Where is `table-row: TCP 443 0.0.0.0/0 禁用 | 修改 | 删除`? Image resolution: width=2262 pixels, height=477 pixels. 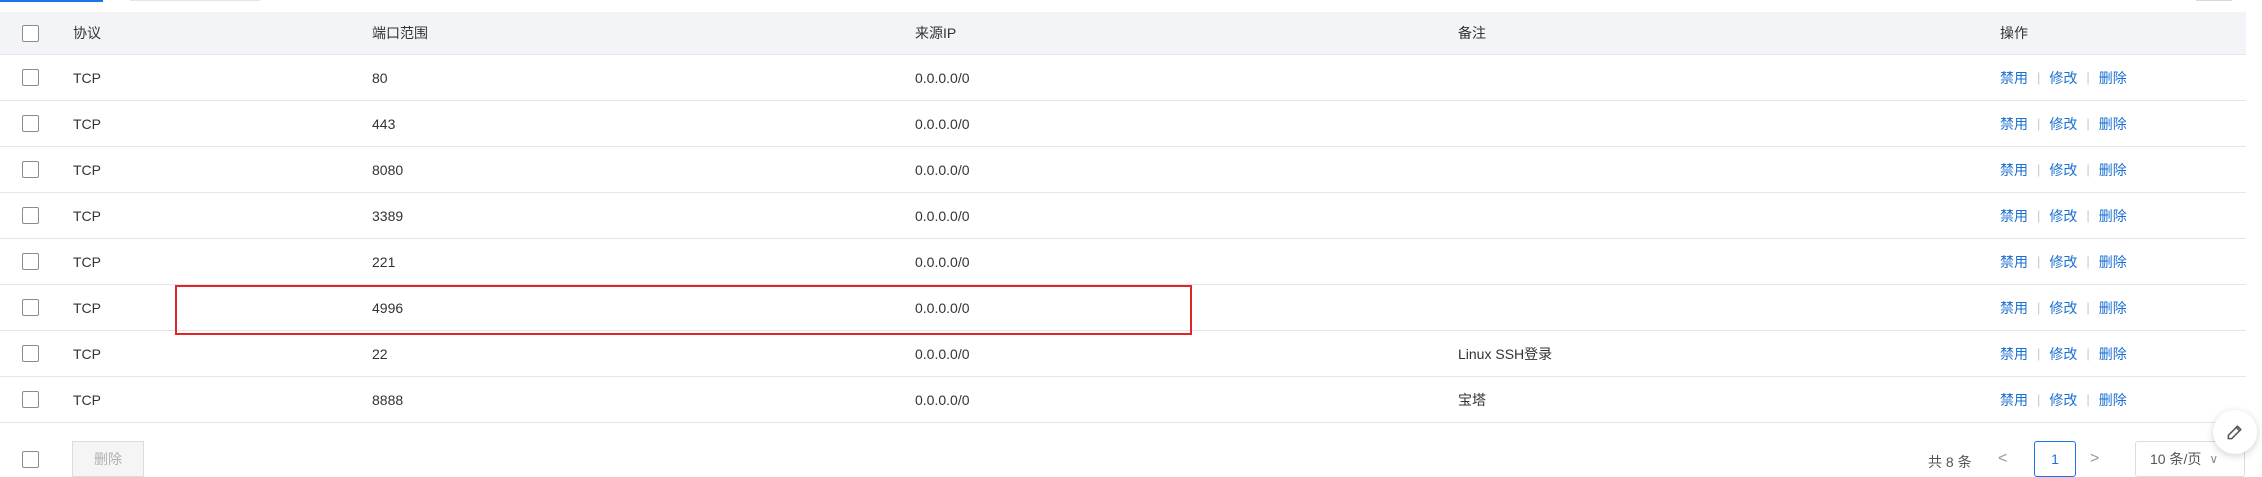 table-row: TCP 443 0.0.0.0/0 禁用 | 修改 | 删除 is located at coordinates (1123, 124).